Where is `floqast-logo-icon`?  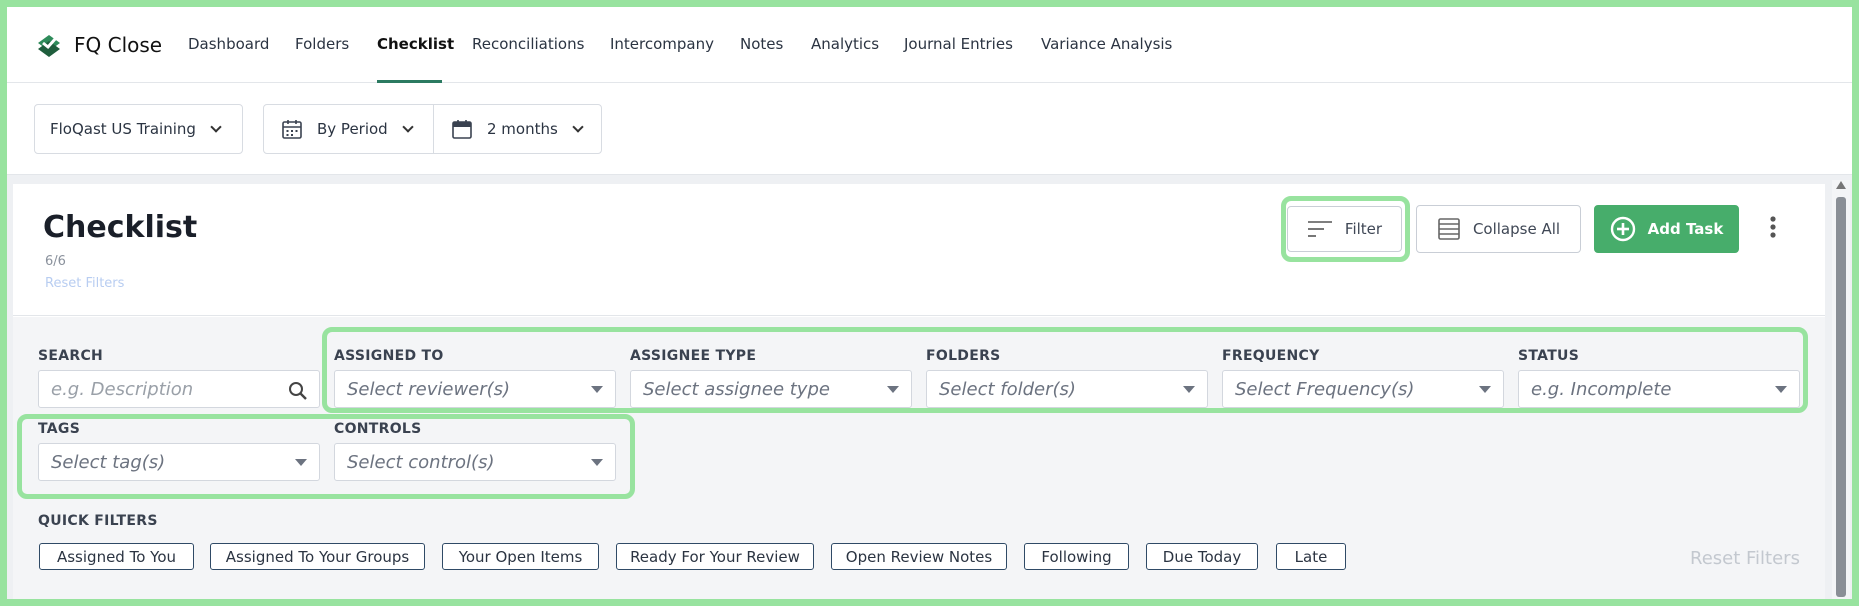
floqast-logo-icon is located at coordinates (49, 46).